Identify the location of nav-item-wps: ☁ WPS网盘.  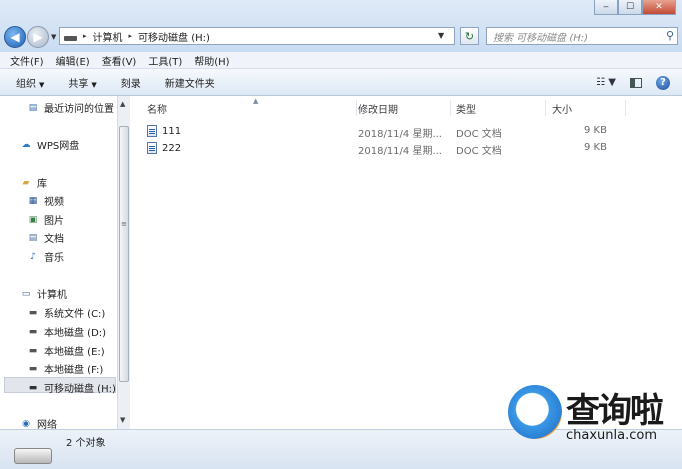
(50, 145).